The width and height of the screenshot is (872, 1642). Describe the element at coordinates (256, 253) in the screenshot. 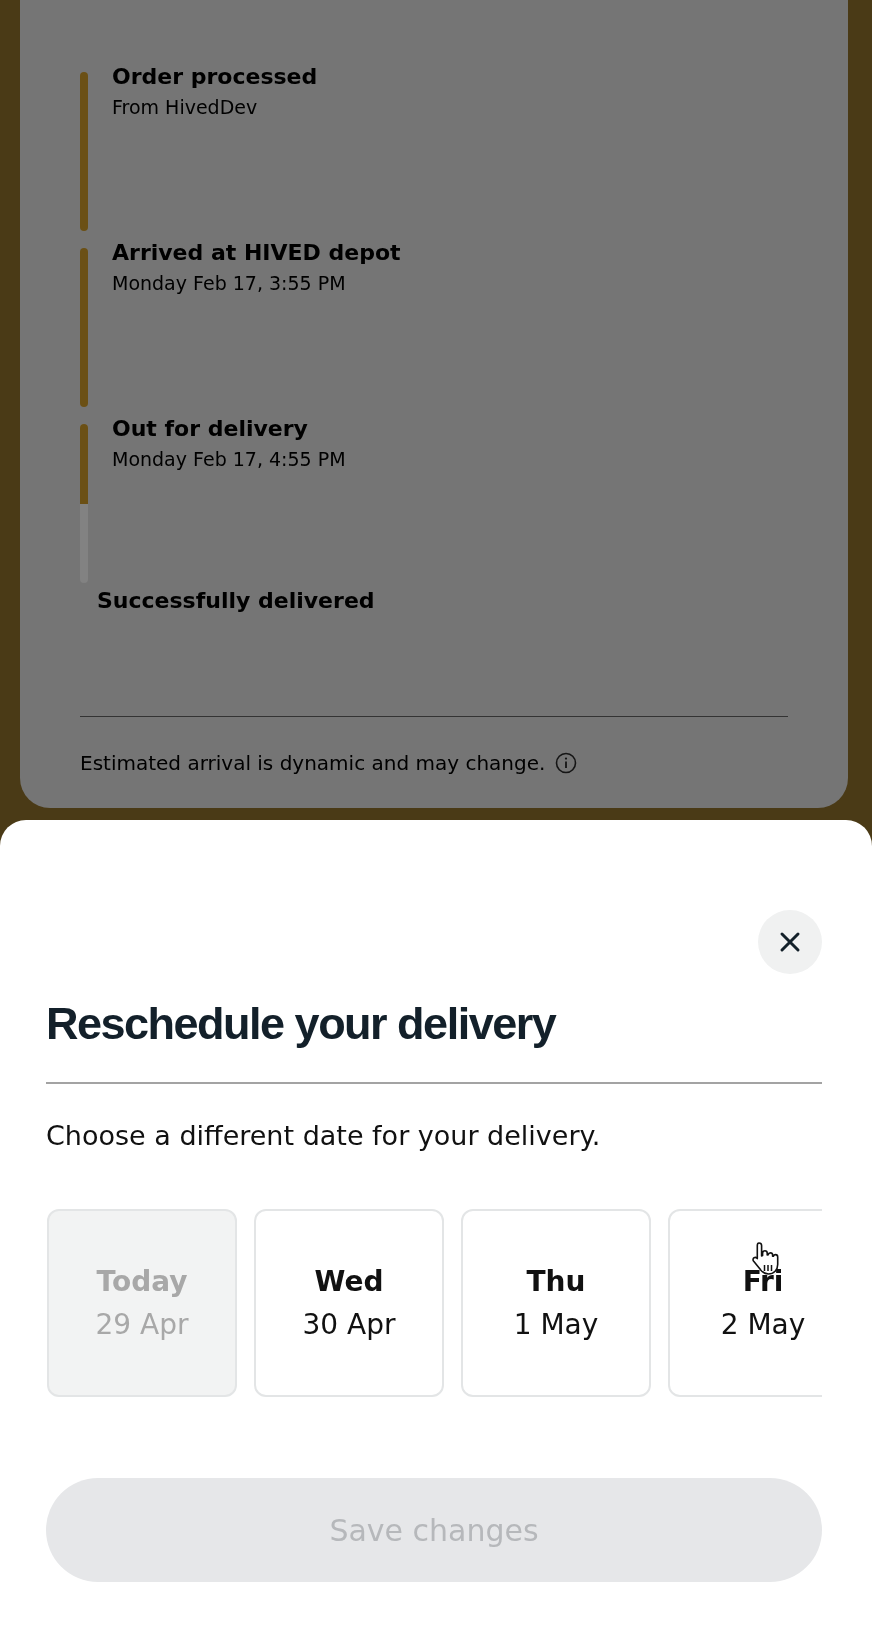

I see `step-title: Arrived at HIVED depot` at that location.